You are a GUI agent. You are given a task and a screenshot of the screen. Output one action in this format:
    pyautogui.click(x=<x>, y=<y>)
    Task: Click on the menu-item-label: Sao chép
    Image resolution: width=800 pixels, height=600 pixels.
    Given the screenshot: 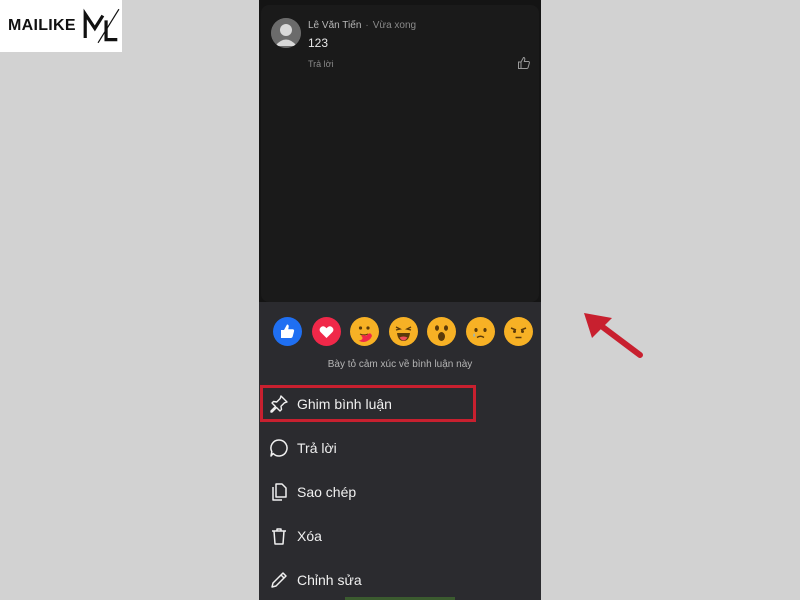 What is the action you would take?
    pyautogui.click(x=327, y=492)
    